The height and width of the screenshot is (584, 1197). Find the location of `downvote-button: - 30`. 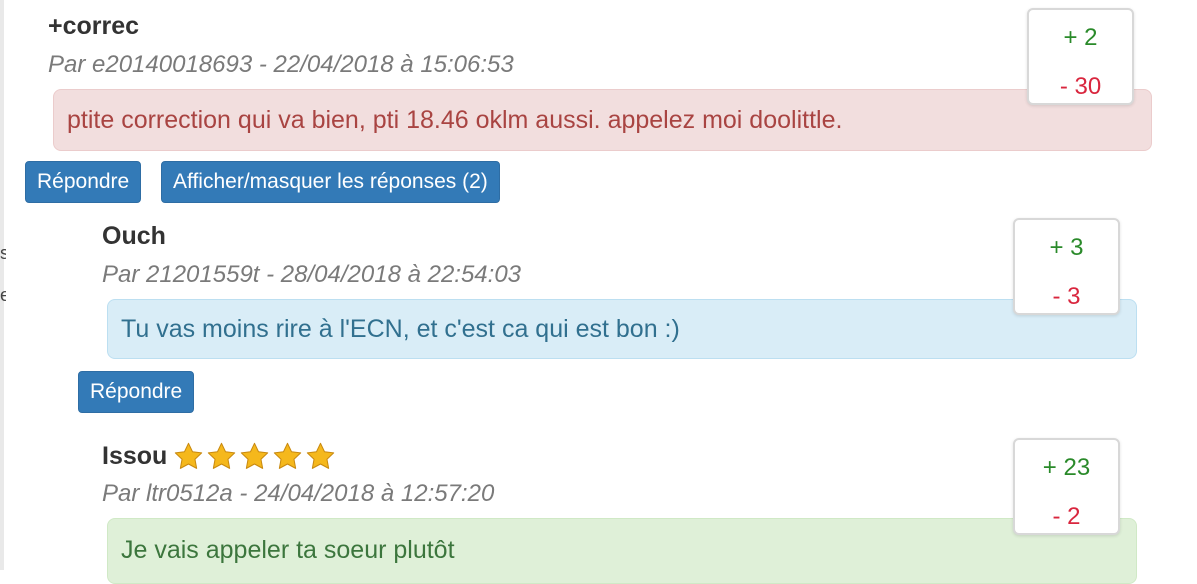

downvote-button: - 30 is located at coordinates (1080, 87).